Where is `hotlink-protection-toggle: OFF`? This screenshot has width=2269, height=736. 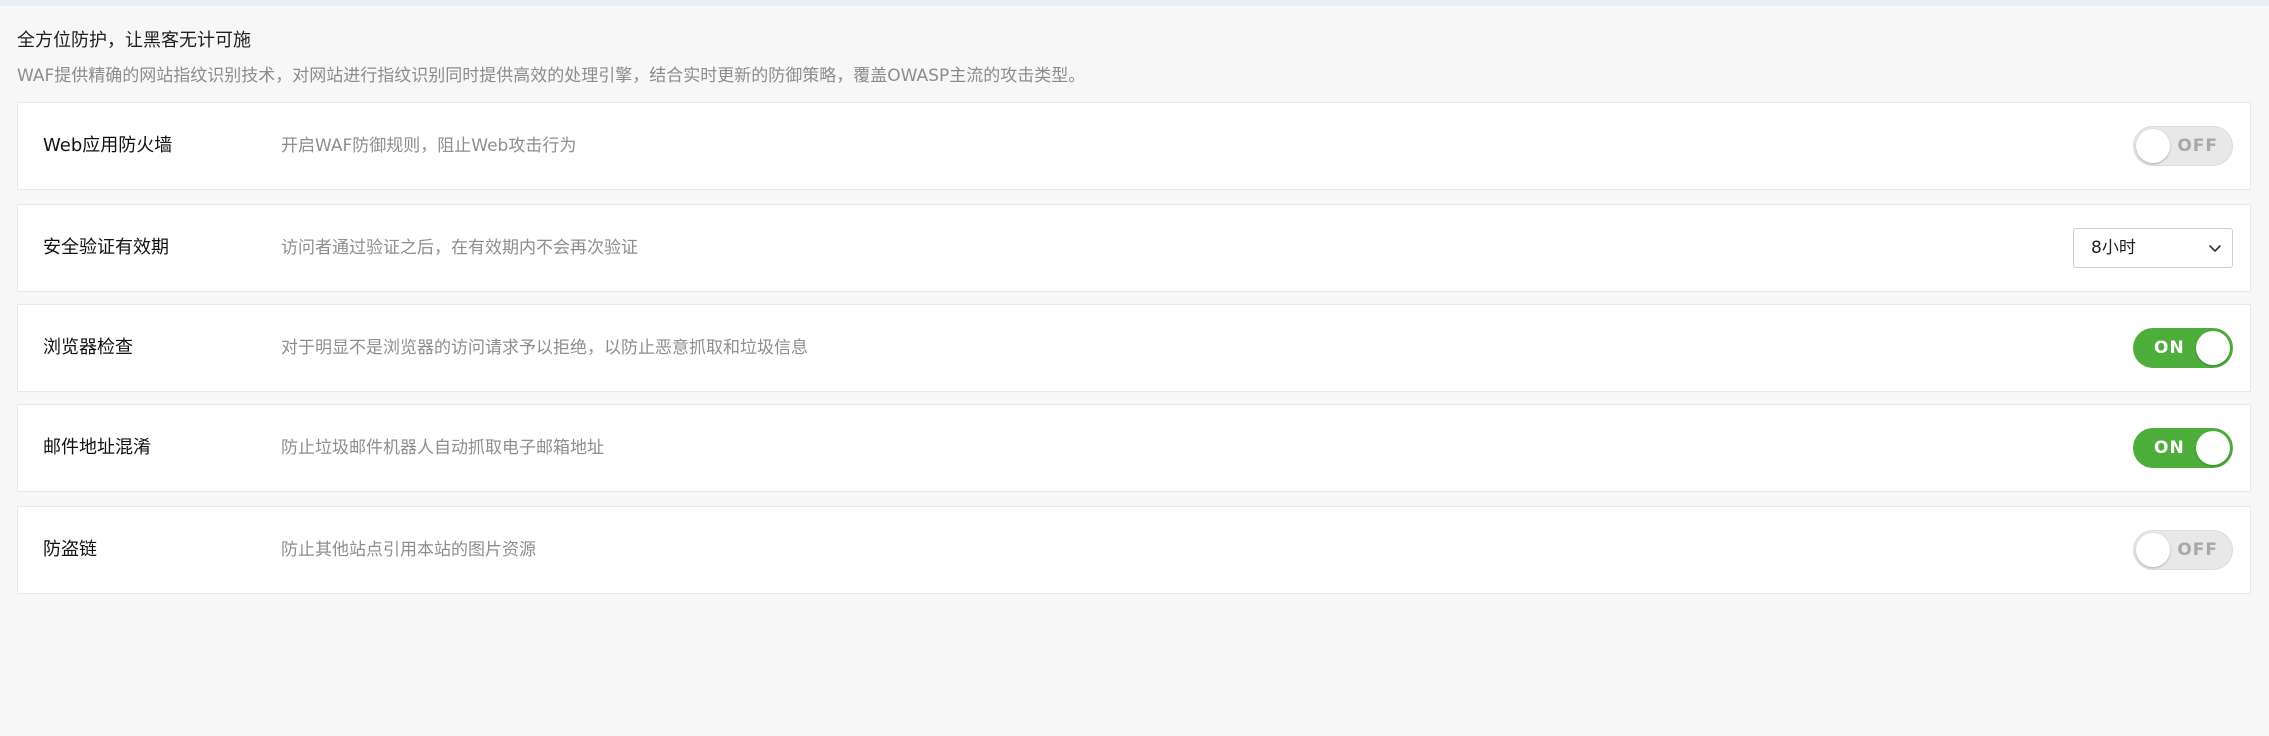 hotlink-protection-toggle: OFF is located at coordinates (2183, 550).